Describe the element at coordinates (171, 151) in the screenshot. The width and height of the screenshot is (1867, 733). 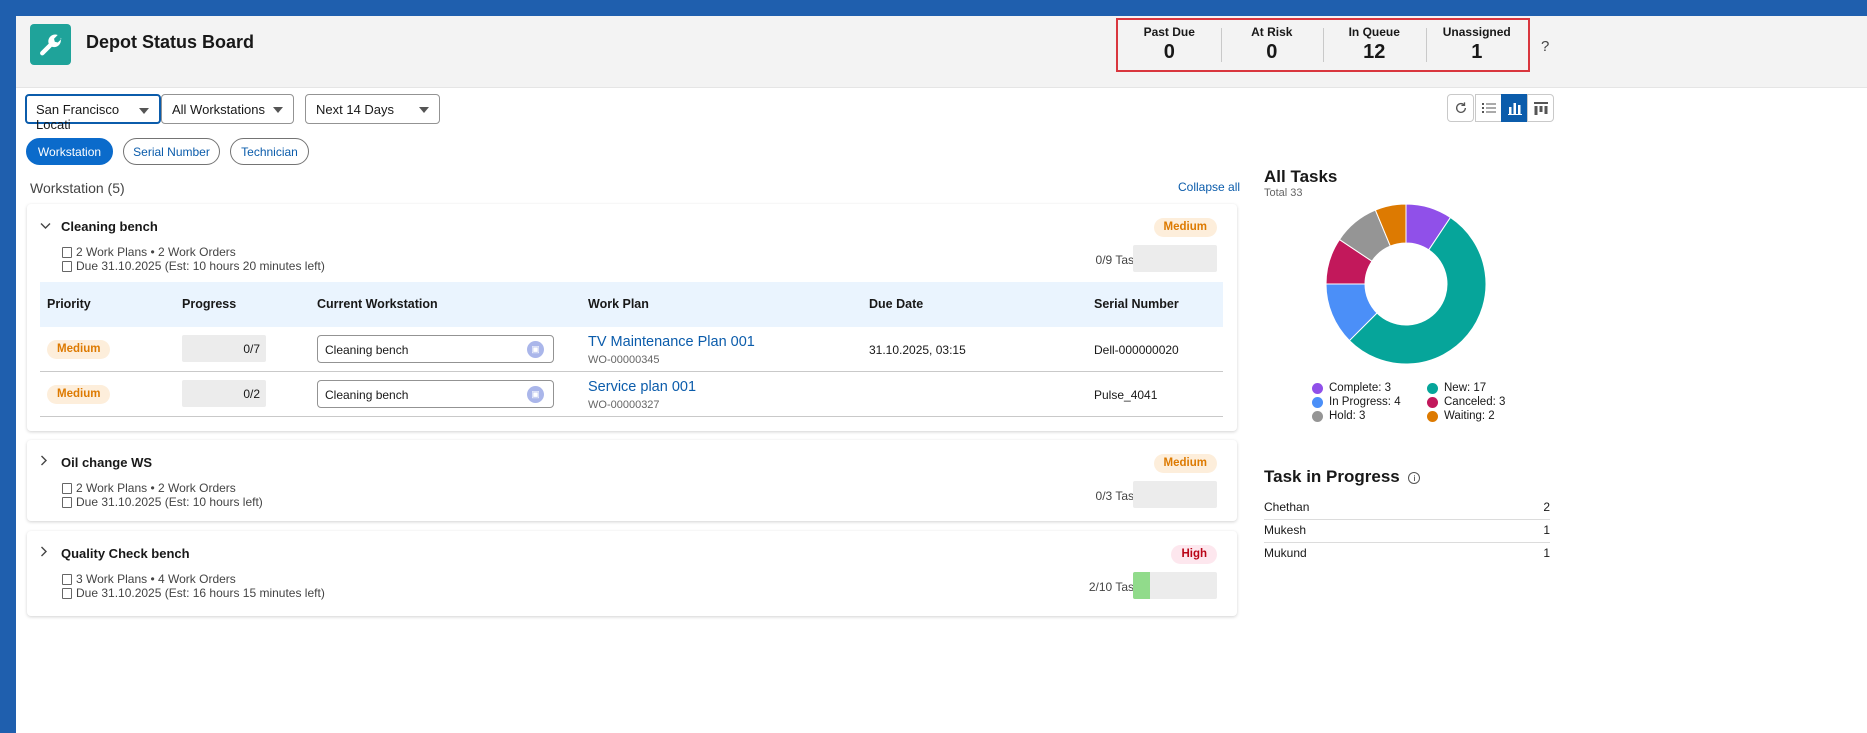
I see `tab-serial-number: Serial Number` at that location.